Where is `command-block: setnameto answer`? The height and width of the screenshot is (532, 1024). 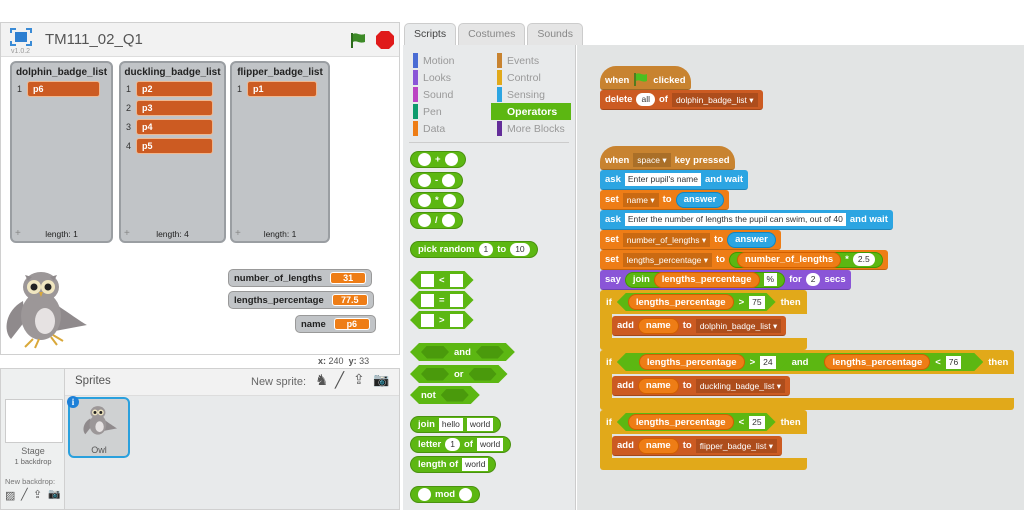
command-block: setnameto answer is located at coordinates (665, 200).